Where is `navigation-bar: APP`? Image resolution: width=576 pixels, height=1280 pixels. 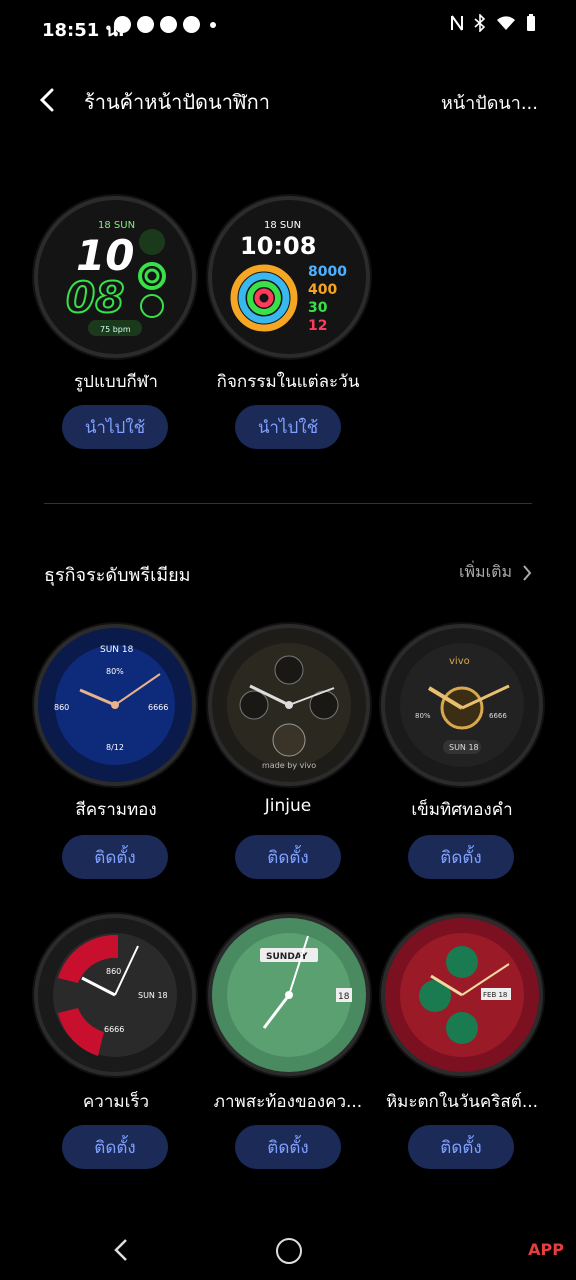 navigation-bar: APP is located at coordinates (288, 1251).